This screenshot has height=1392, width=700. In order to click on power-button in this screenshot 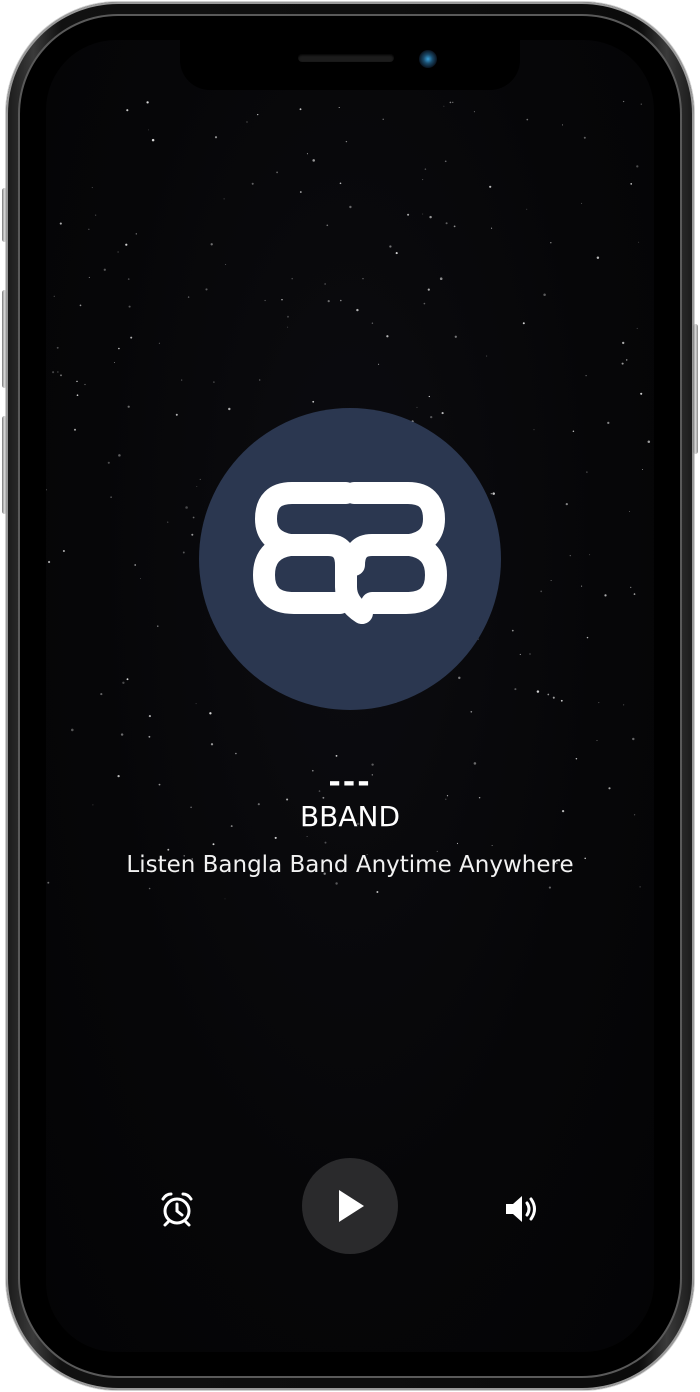, I will do `click(695, 389)`.